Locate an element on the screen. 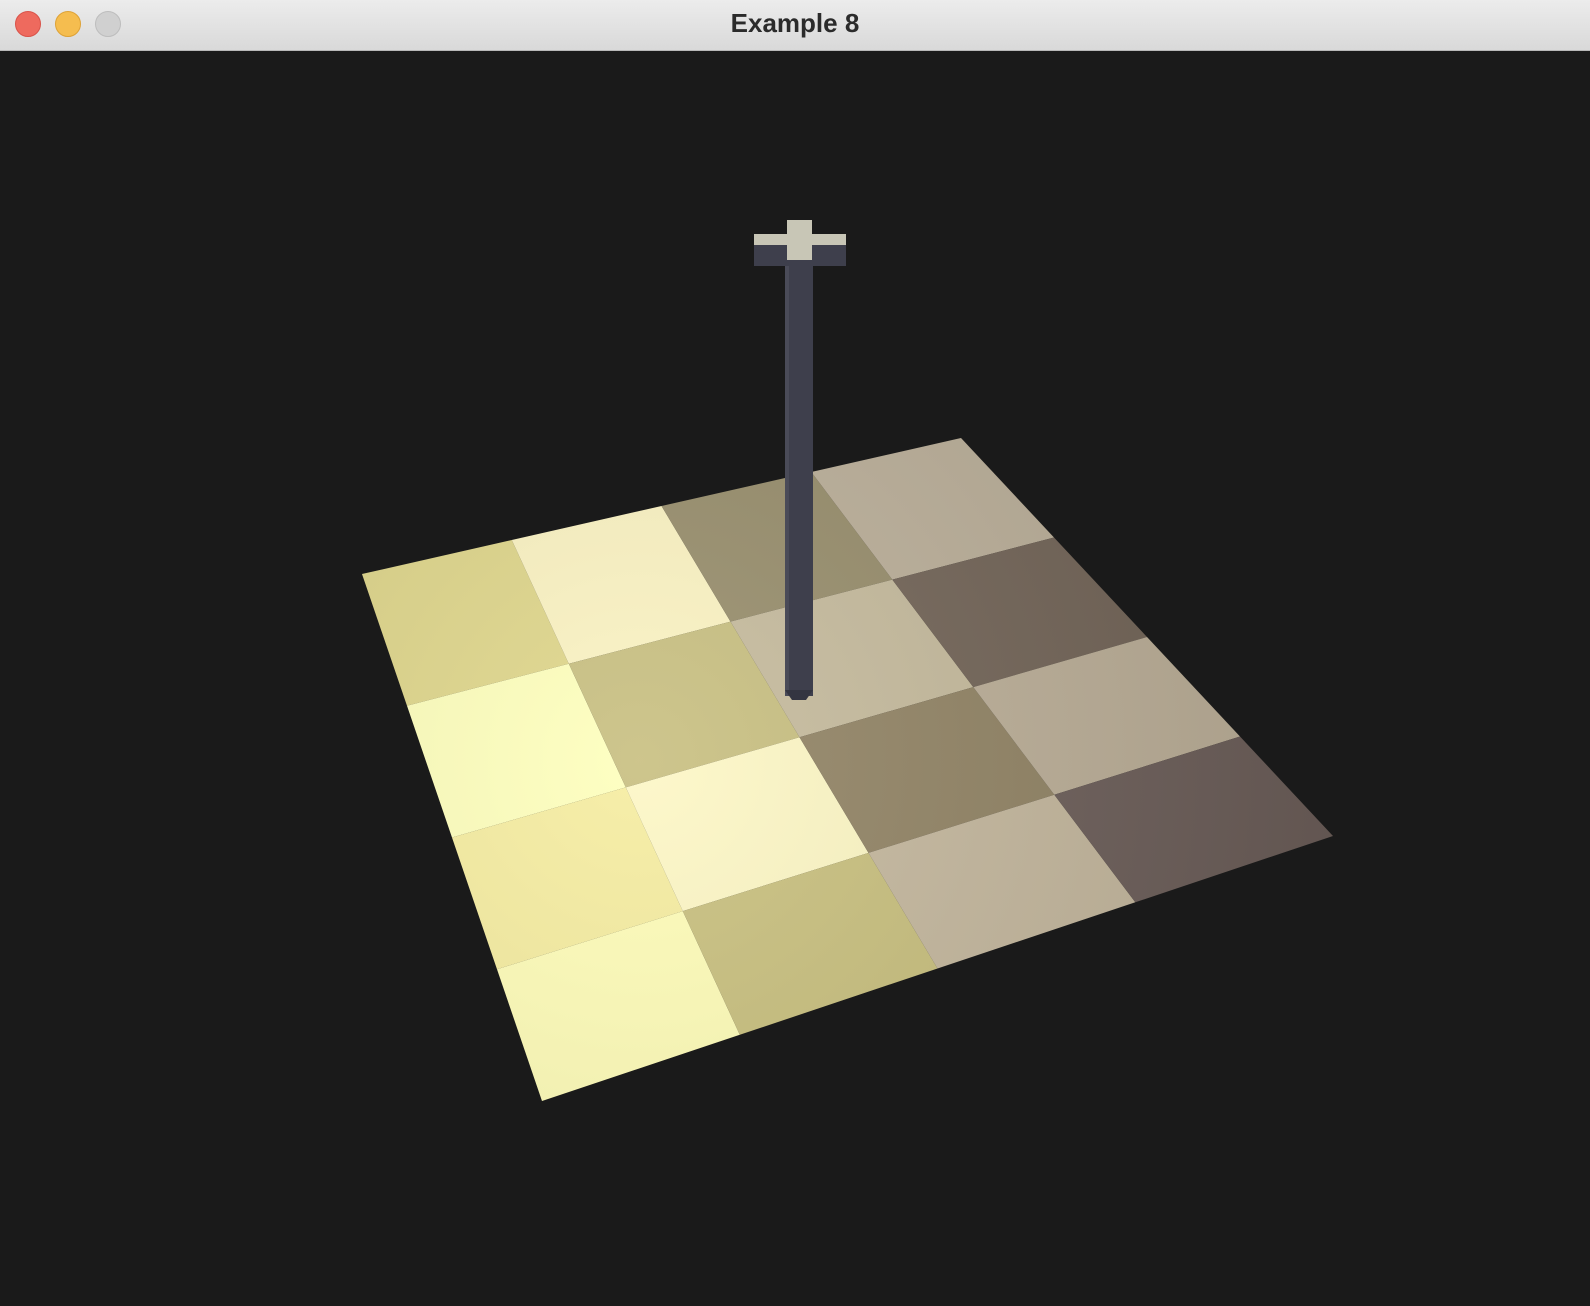 This screenshot has height=1306, width=1590. pole-shaft is located at coordinates (799, 476).